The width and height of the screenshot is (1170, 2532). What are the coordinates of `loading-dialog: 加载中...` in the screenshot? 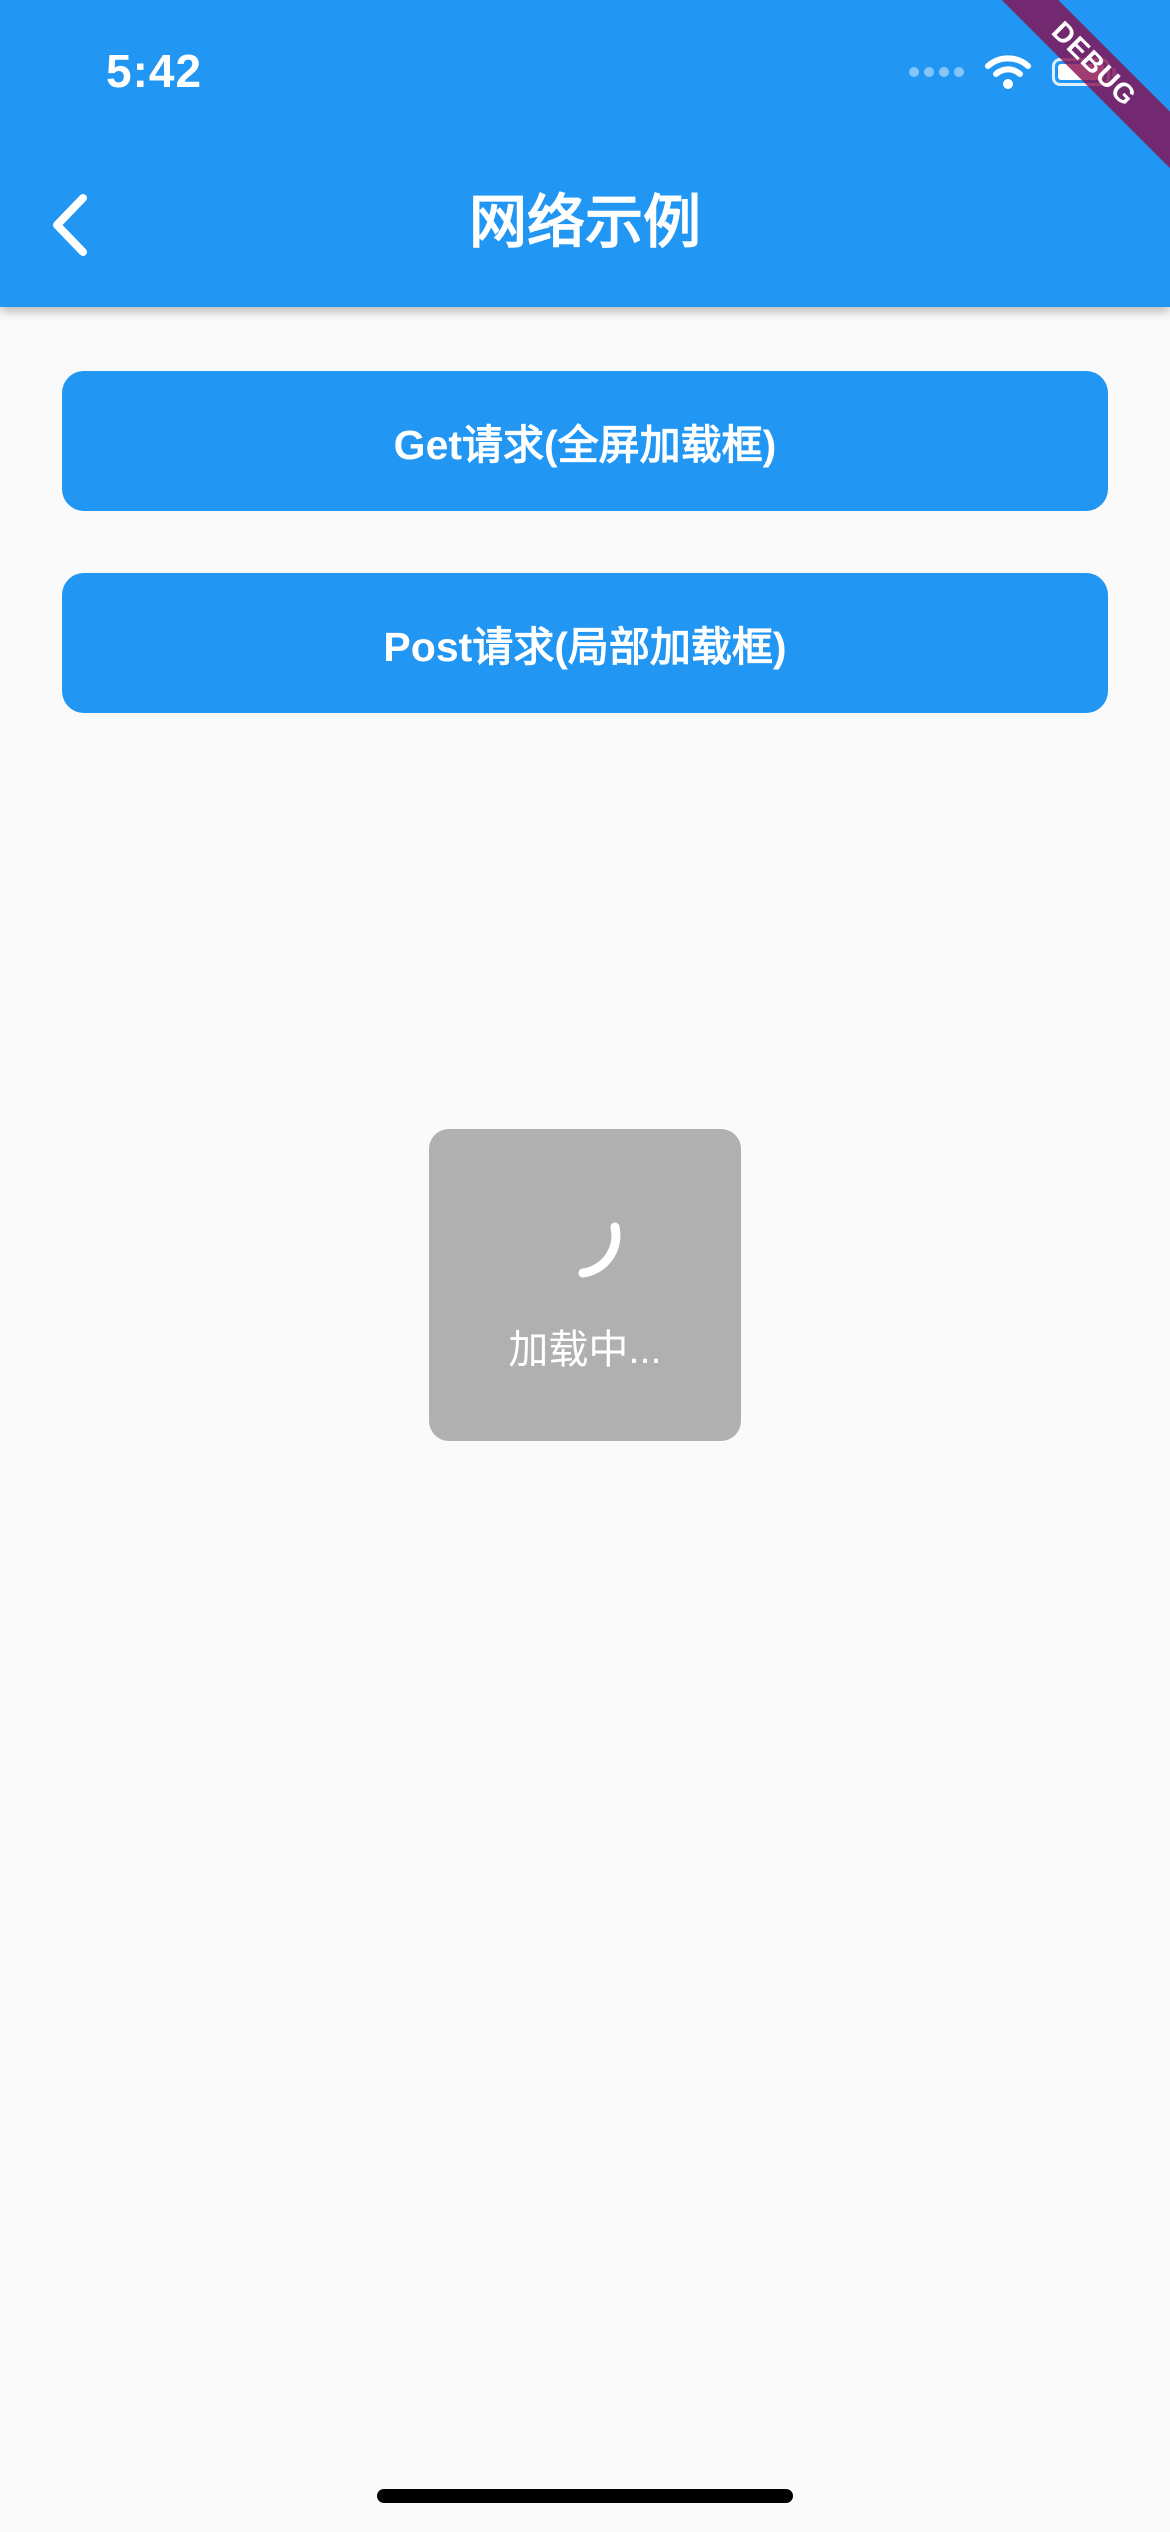 It's located at (585, 1285).